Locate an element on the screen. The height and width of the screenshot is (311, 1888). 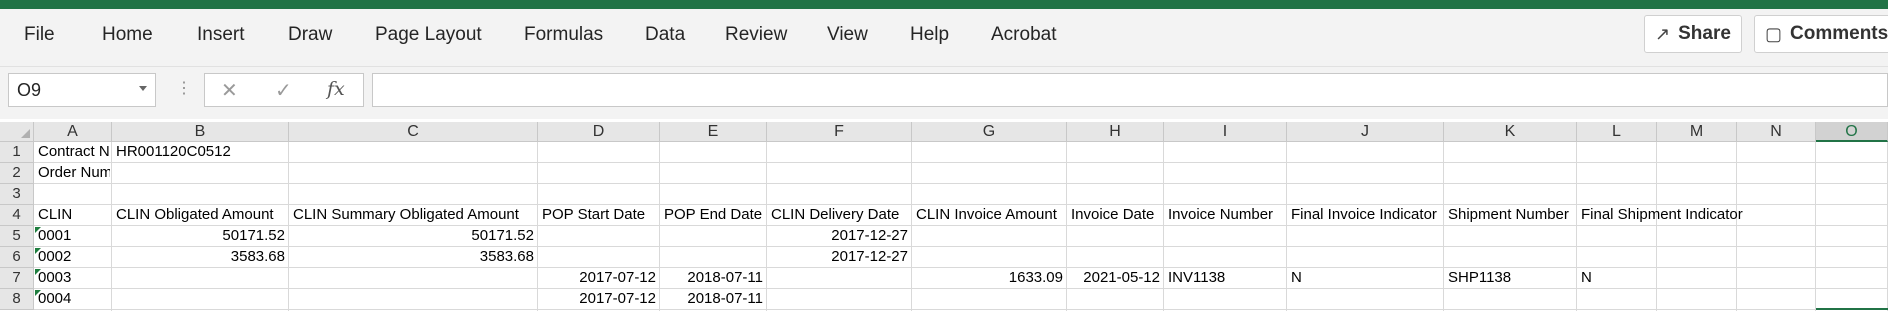
column-header-h: H is located at coordinates (1115, 132).